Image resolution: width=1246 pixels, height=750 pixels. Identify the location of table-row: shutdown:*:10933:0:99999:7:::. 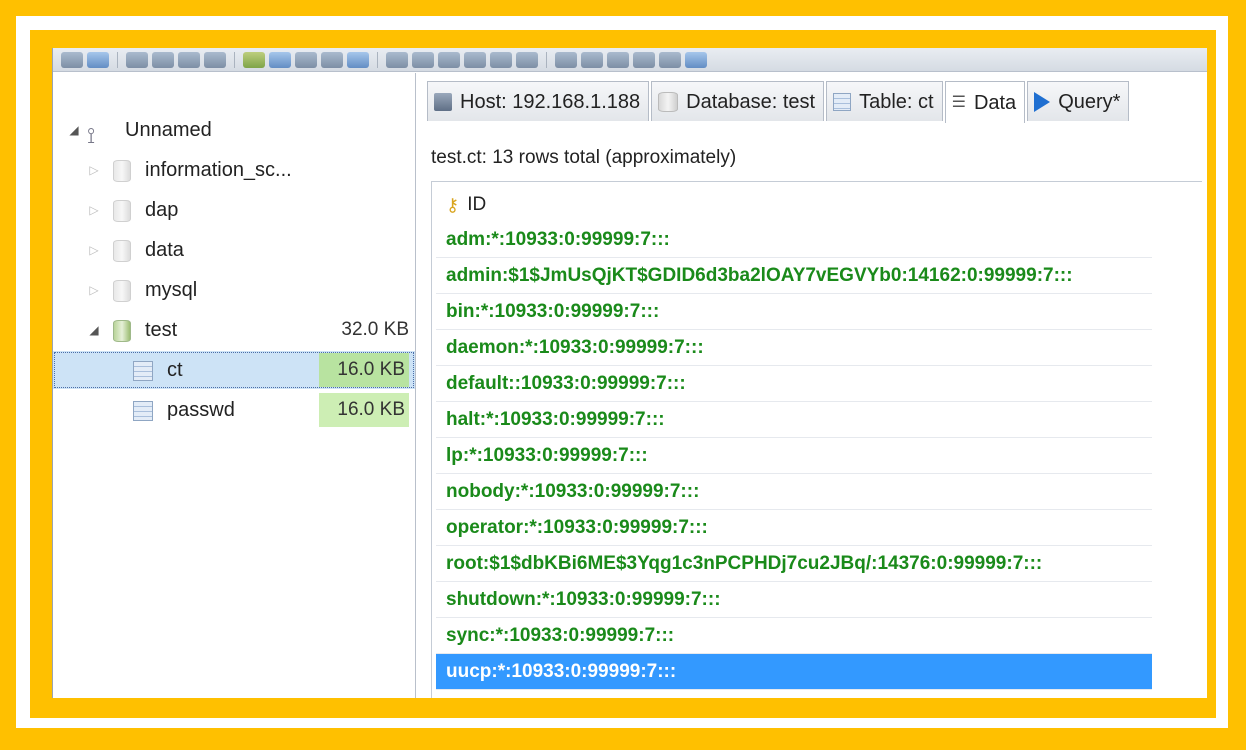
(794, 600).